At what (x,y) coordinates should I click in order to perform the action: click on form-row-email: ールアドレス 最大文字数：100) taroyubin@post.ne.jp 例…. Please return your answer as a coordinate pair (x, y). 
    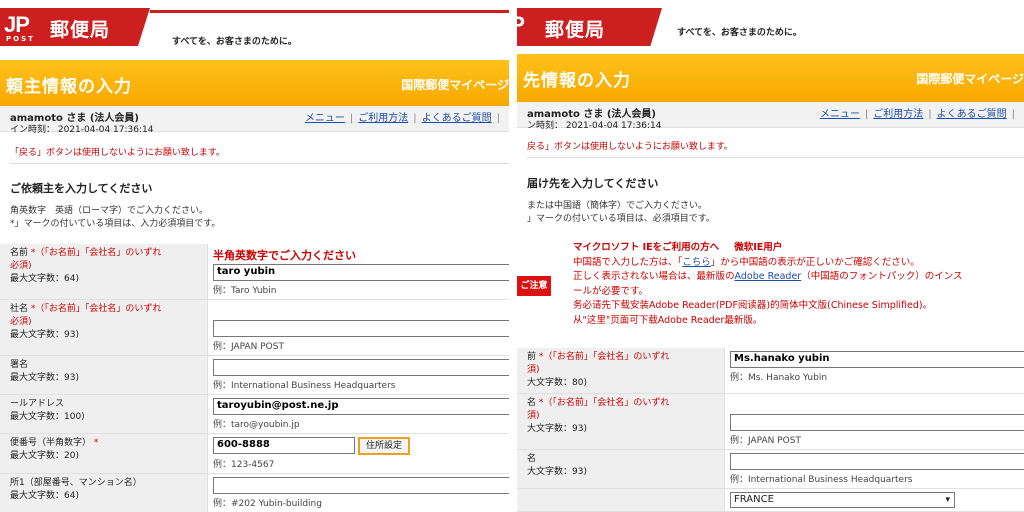
    Looking at the image, I should click on (254, 414).